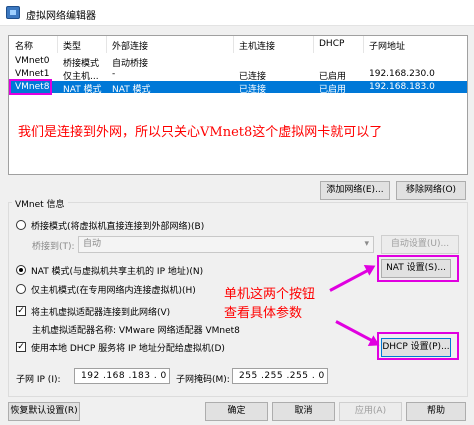  Describe the element at coordinates (238, 75) in the screenshot. I see `table-row: VMnet1 仅主机... - 已连接 已启用 192.168.230.0` at that location.